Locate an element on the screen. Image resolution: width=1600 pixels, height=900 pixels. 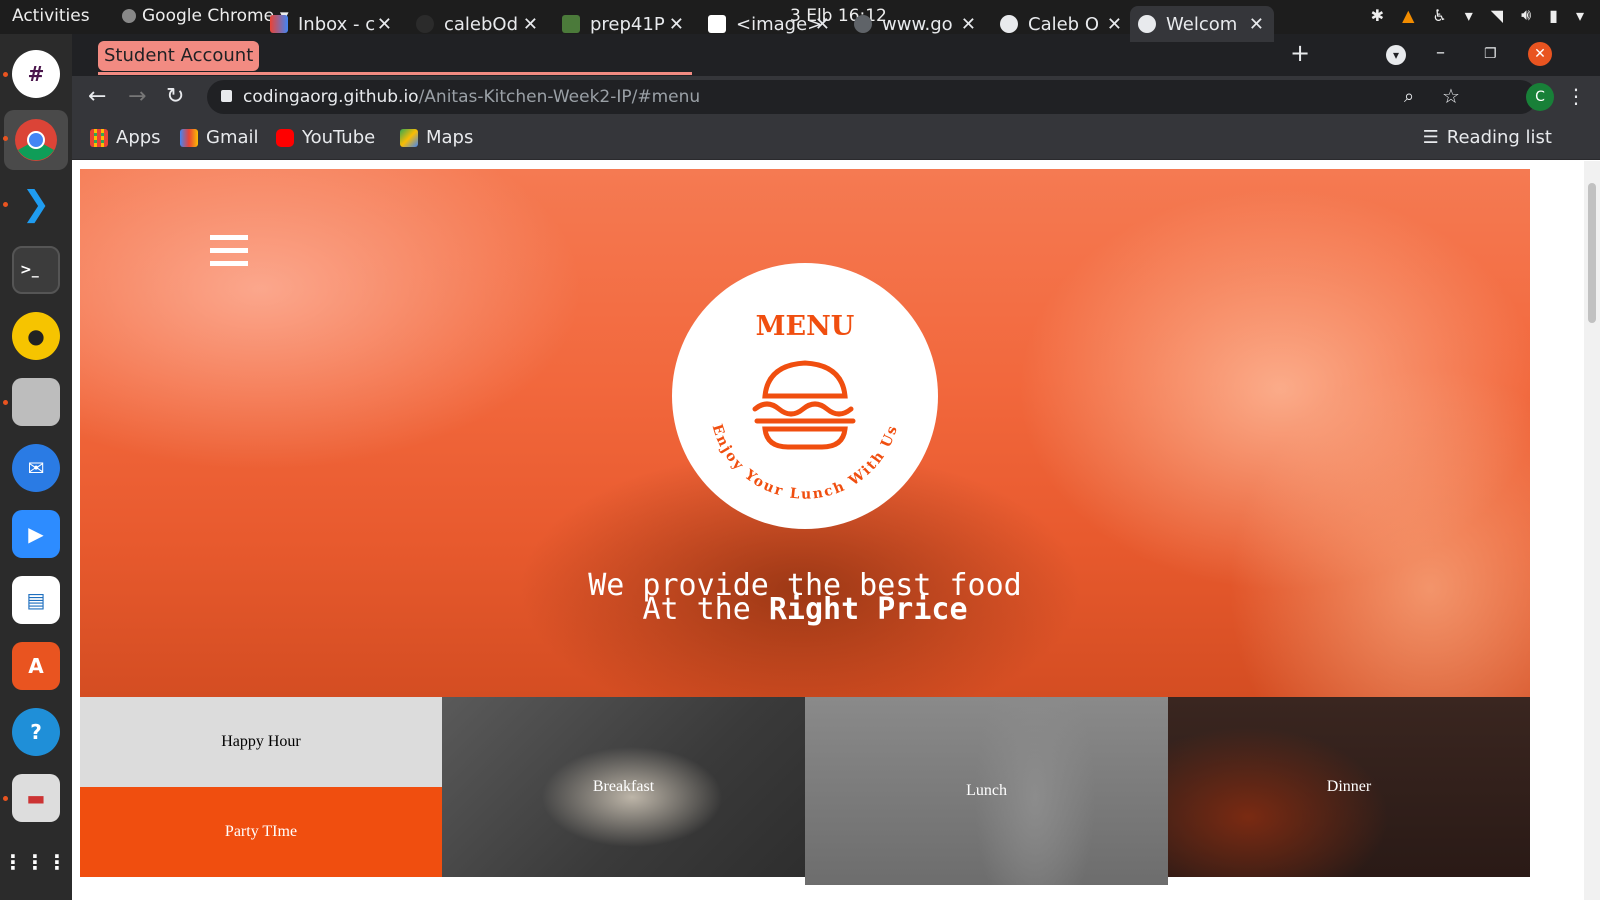
chrome-icon is located at coordinates (36, 140).